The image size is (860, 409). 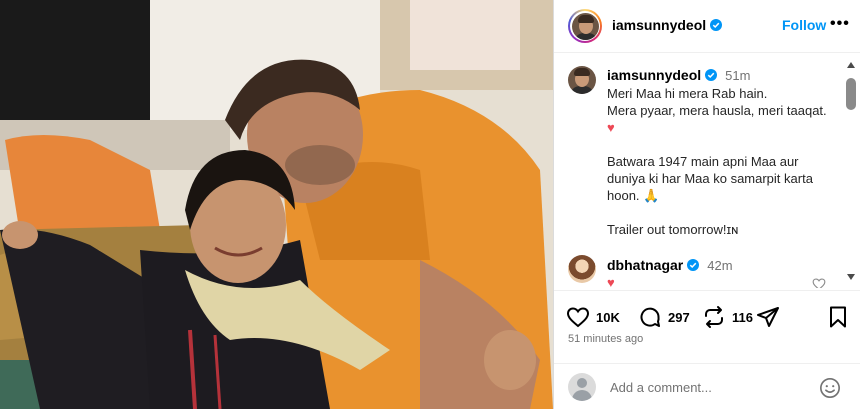 What do you see at coordinates (830, 388) in the screenshot?
I see `emoji-smiley-icon` at bounding box center [830, 388].